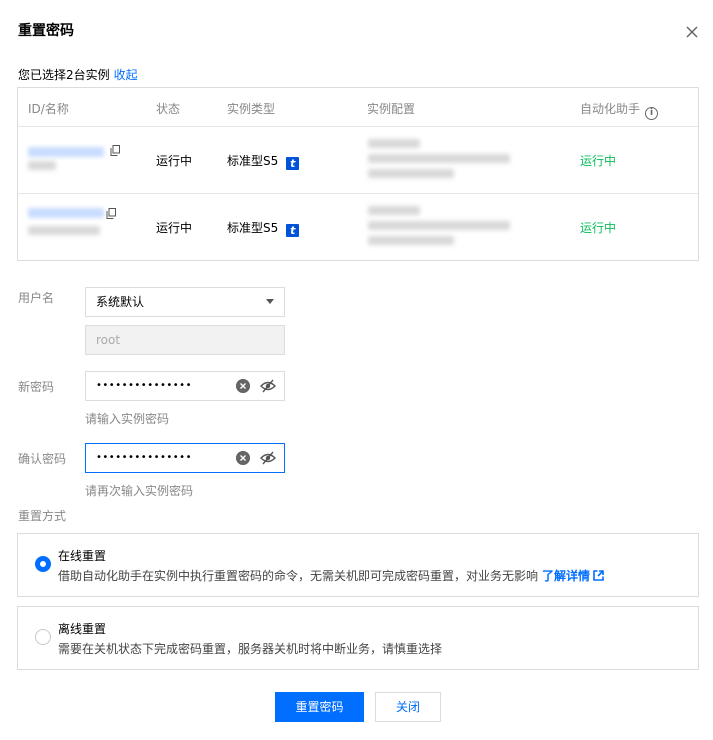  Describe the element at coordinates (270, 301) in the screenshot. I see `chevron-down-icon` at that location.